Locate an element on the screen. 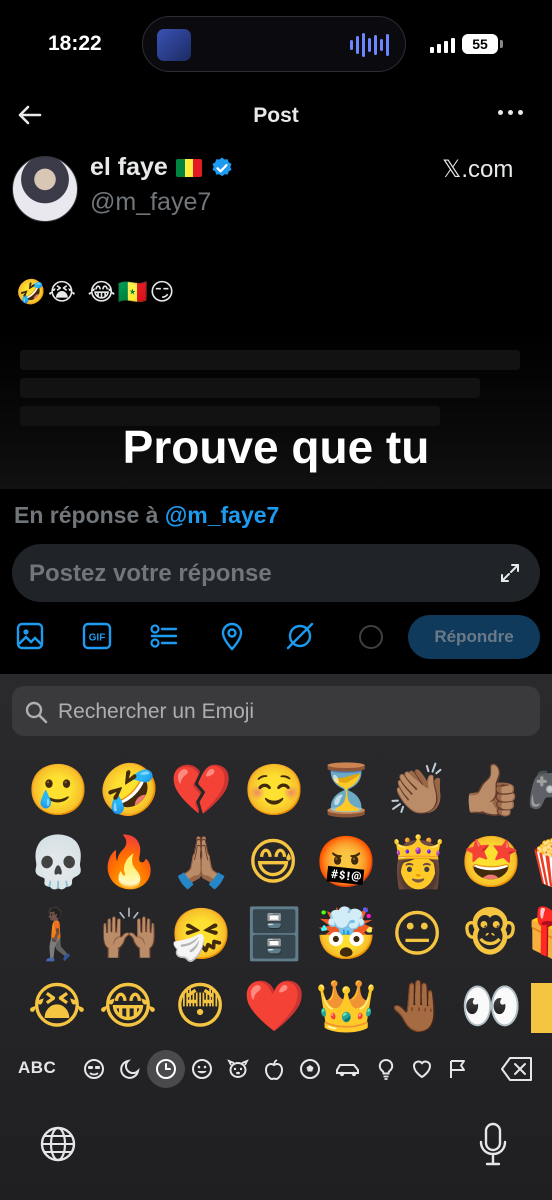 The width and height of the screenshot is (552, 1200). page-title: Post is located at coordinates (276, 115).